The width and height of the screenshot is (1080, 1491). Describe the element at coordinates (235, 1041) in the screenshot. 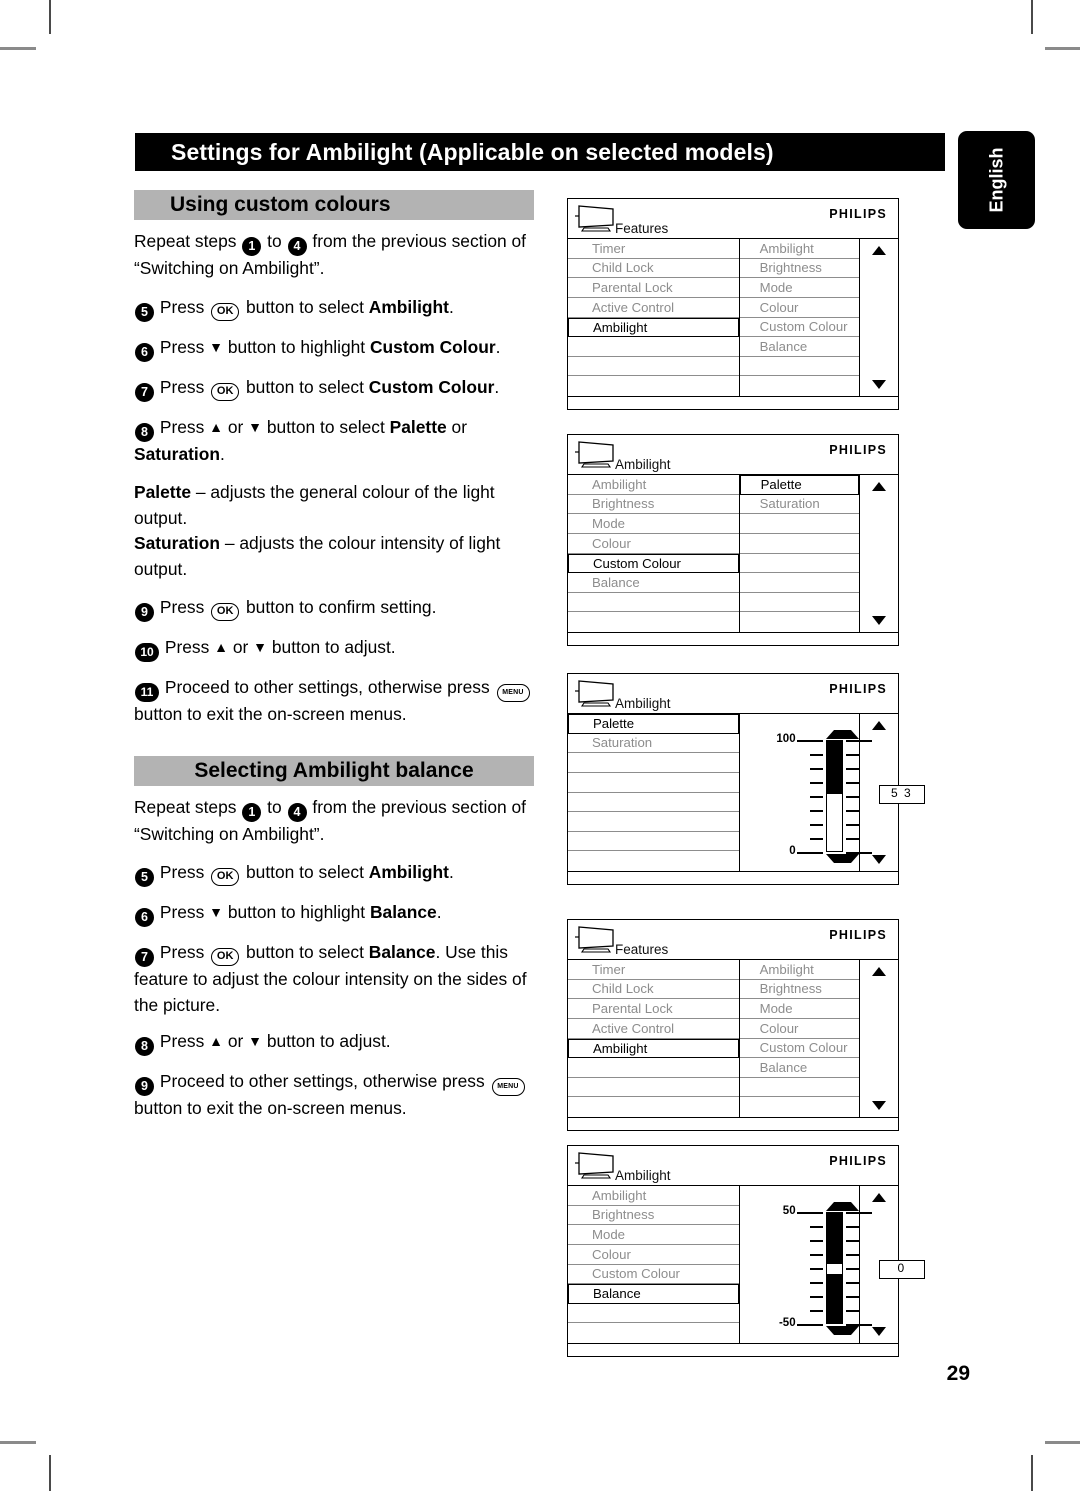

I see `or-label: or` at that location.